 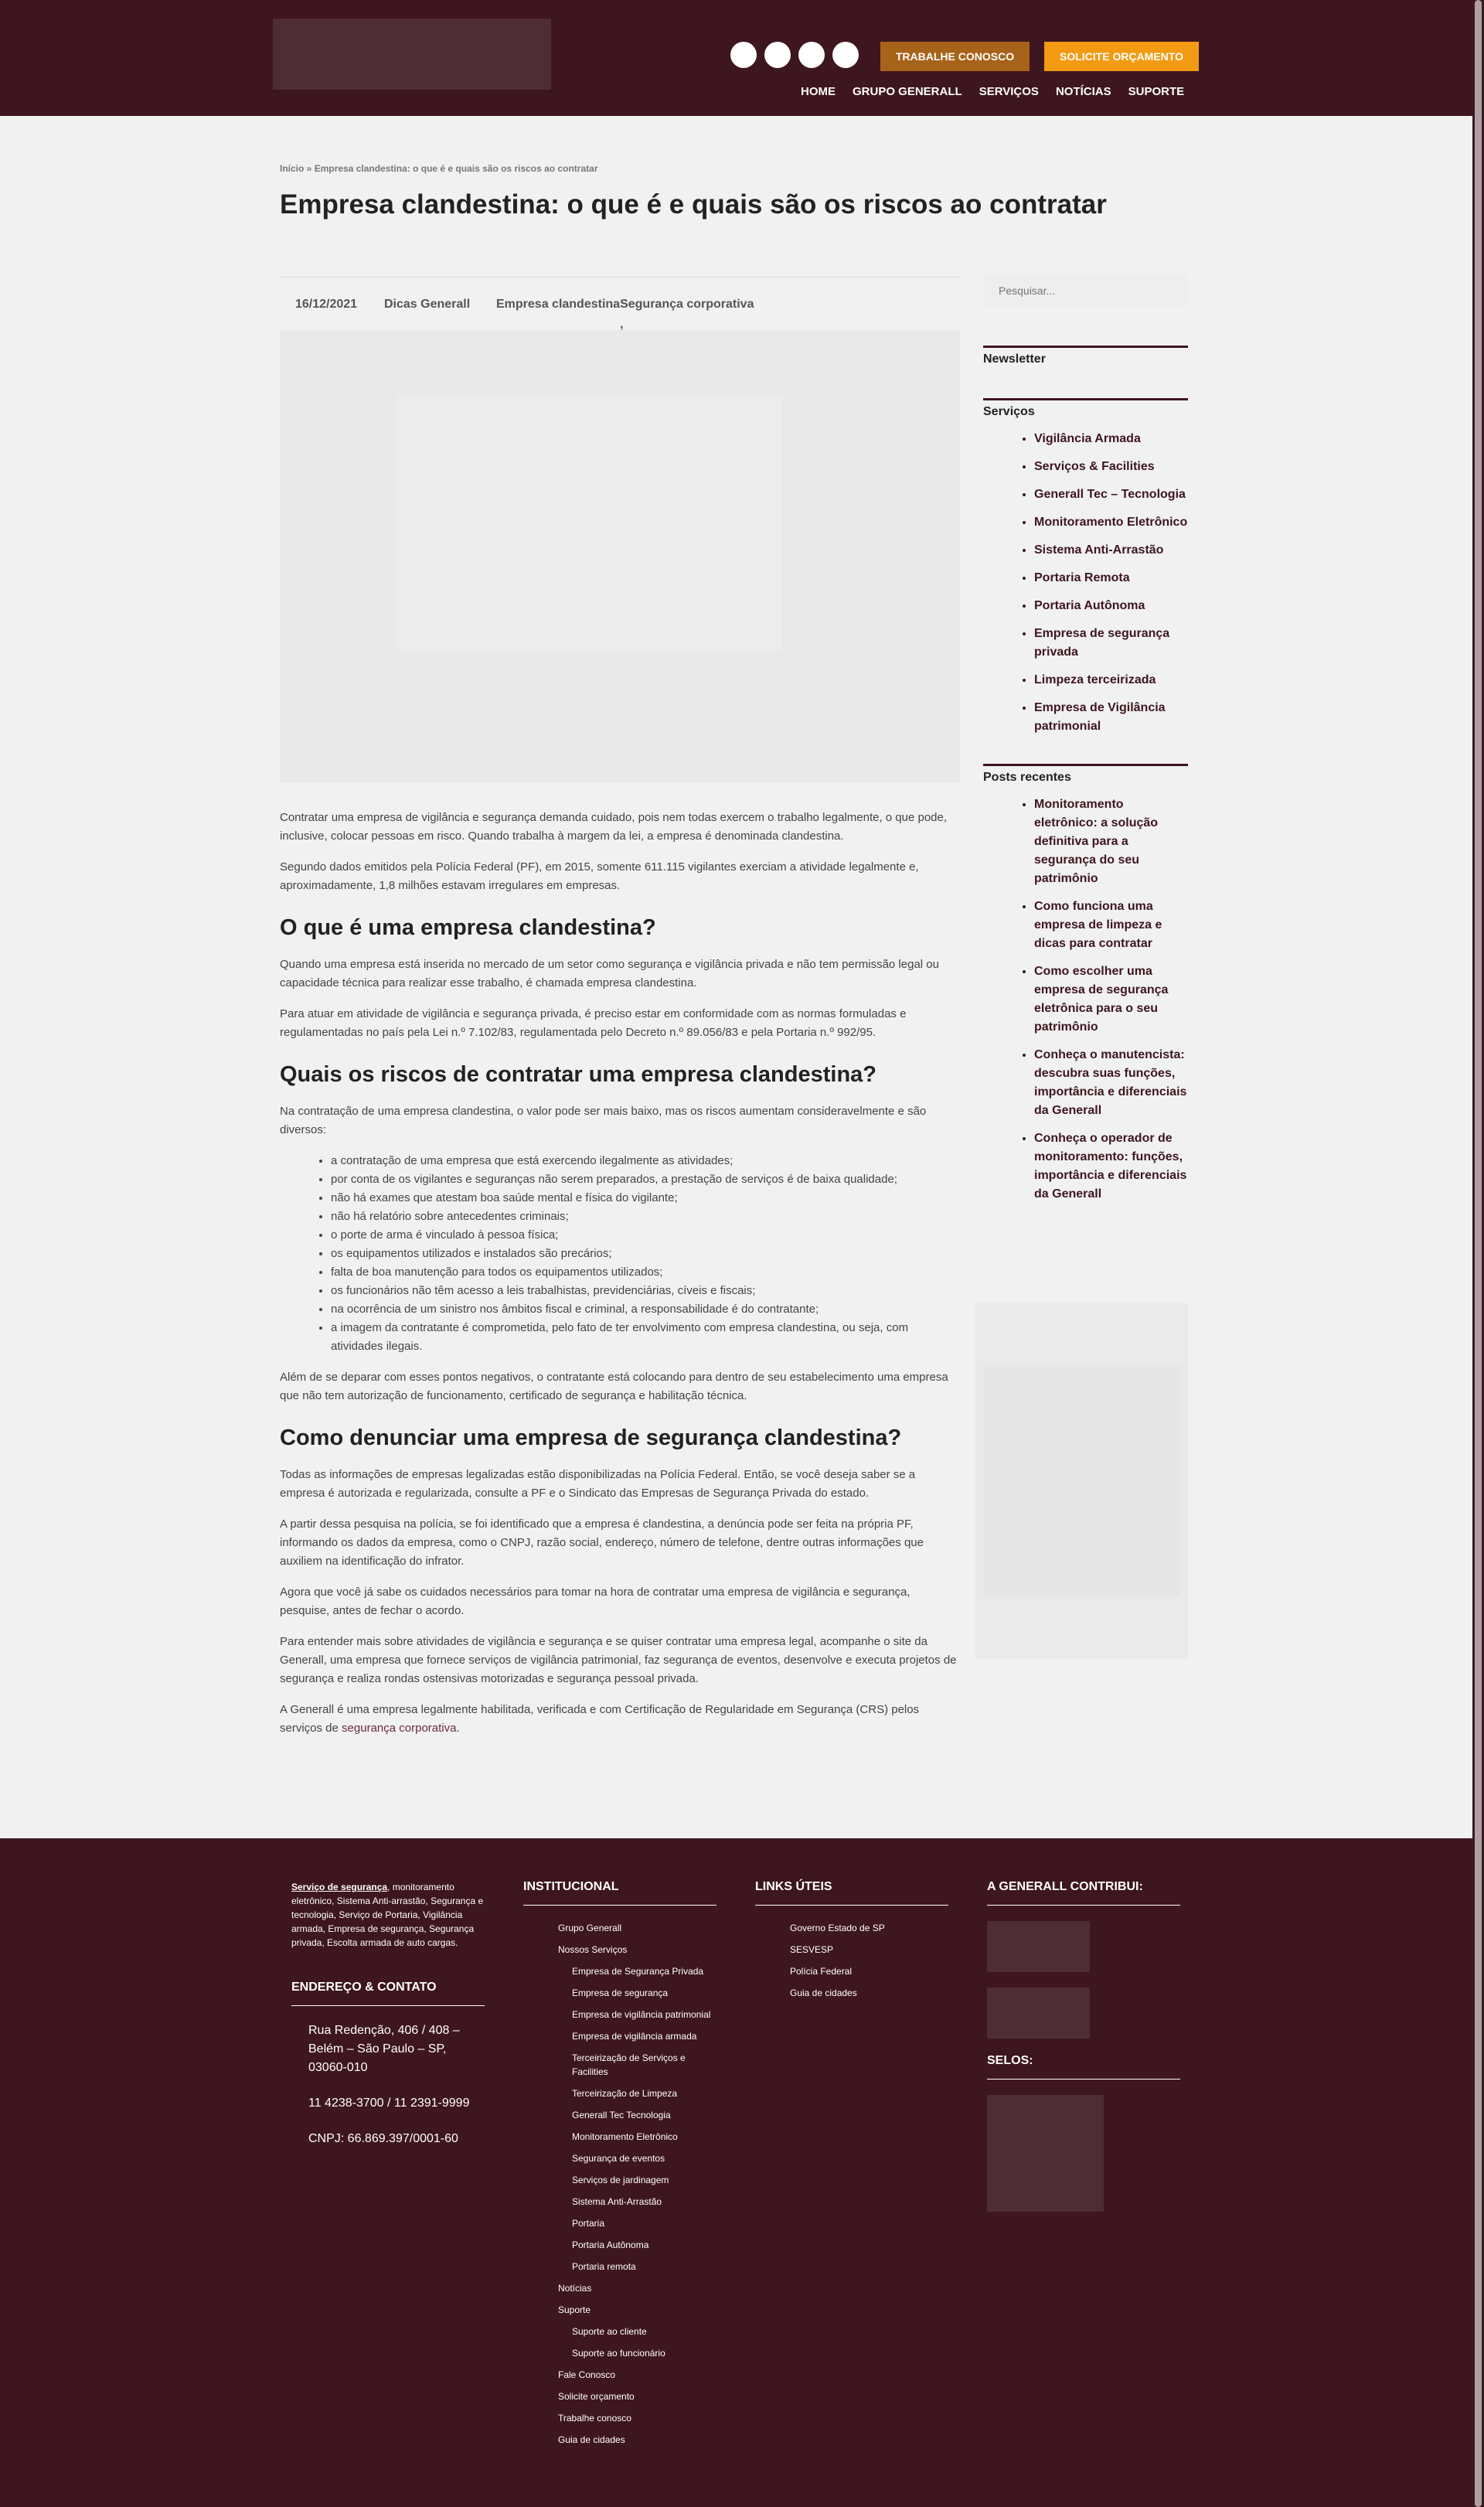 I want to click on footer-sublink: Portaria remota, so click(x=637, y=2267).